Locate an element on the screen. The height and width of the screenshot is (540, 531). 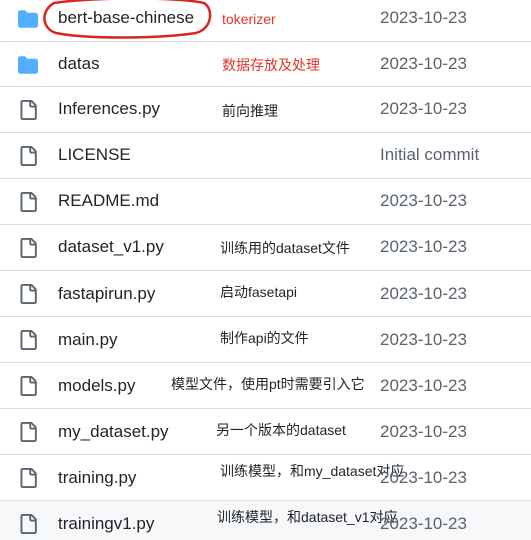
file-row-fastapirun: fastapirun.py 启动fasetapi 2023-10-23 is located at coordinates (265, 293).